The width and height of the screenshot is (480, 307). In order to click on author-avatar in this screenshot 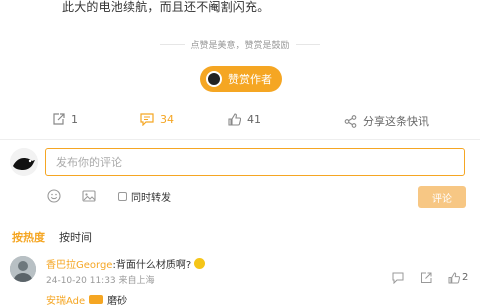, I will do `click(214, 79)`.